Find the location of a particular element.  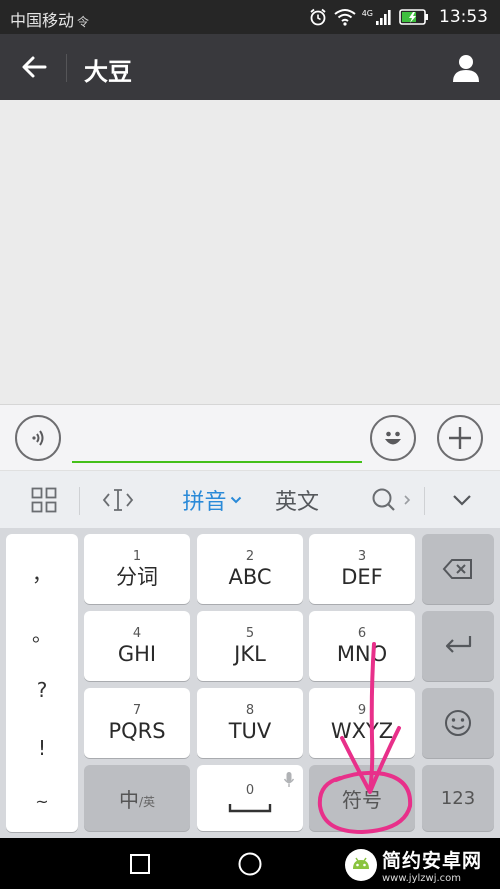

space-bar-icon is located at coordinates (250, 807).